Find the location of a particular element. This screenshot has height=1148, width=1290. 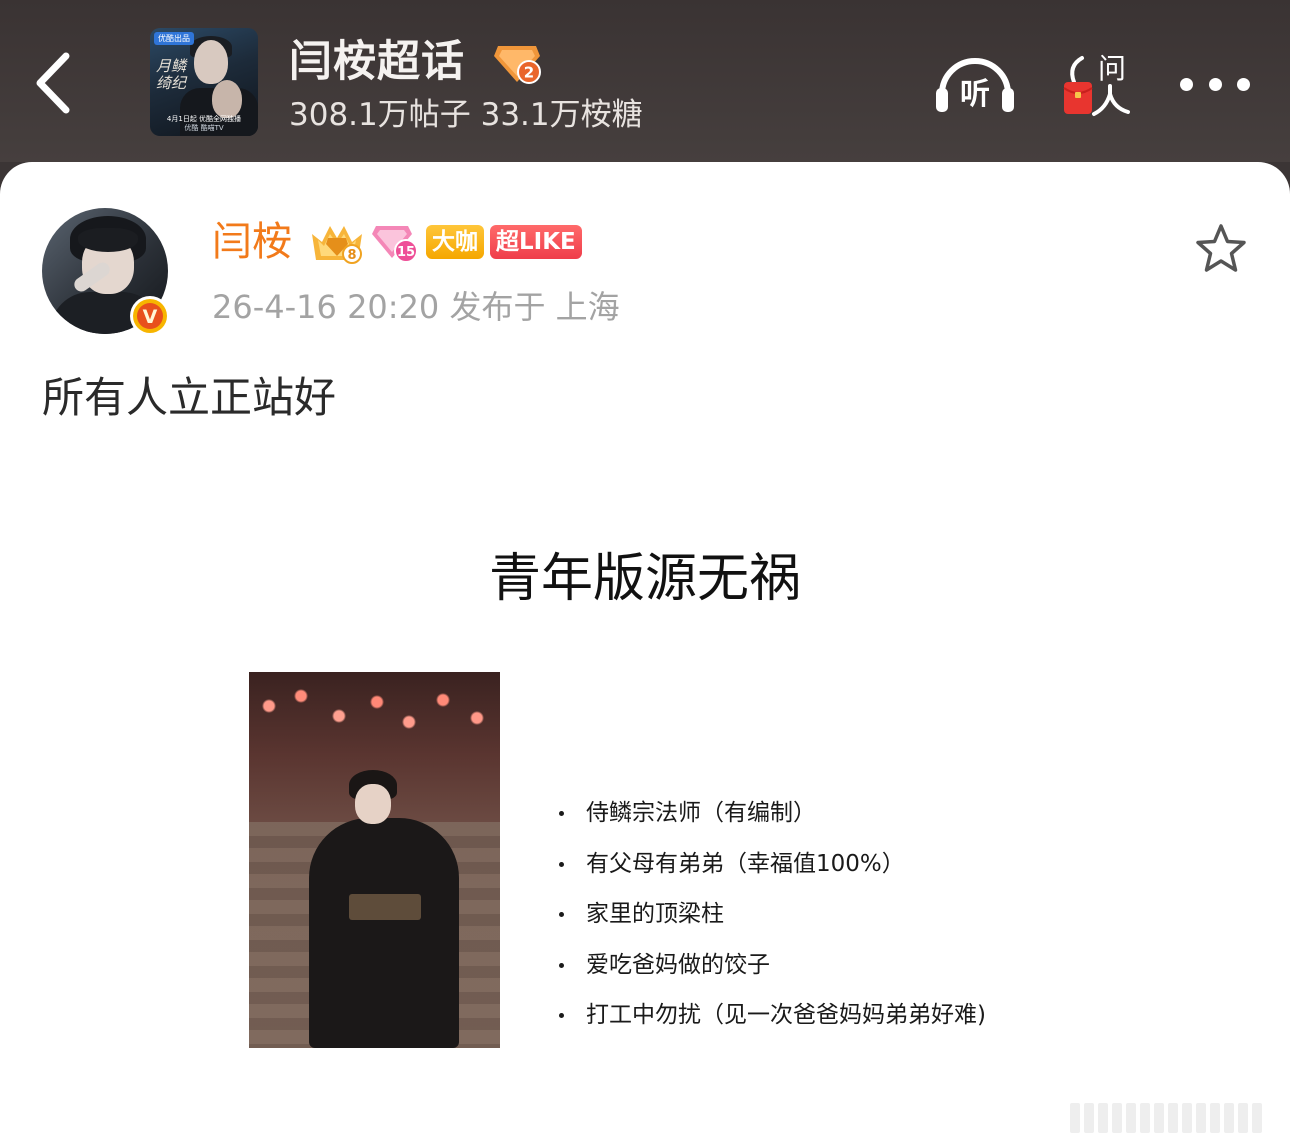

watermark-bars is located at coordinates (1175, 1118).